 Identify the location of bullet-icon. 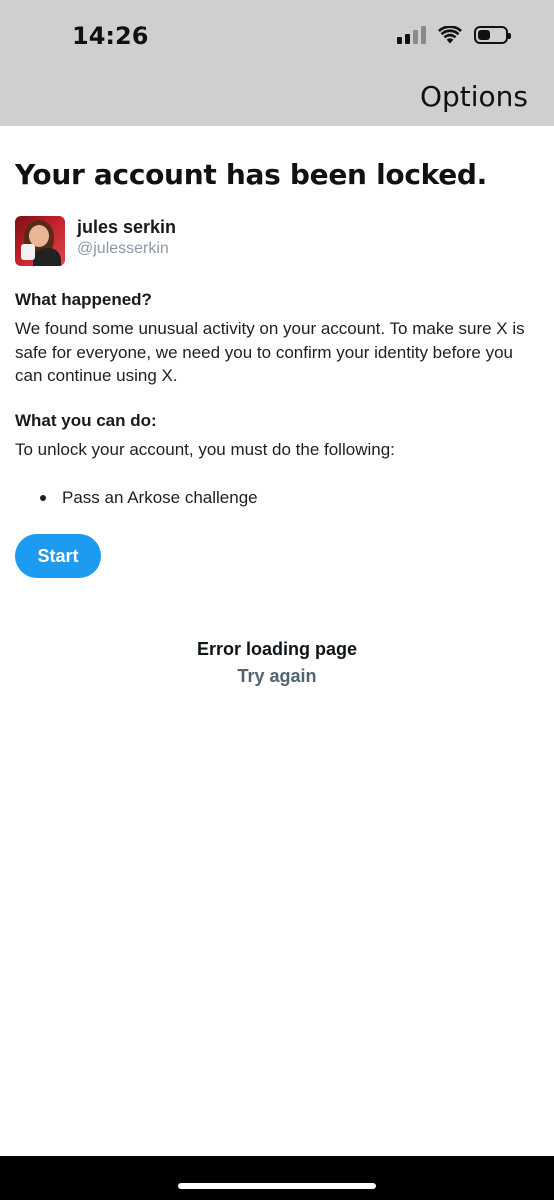
(43, 498).